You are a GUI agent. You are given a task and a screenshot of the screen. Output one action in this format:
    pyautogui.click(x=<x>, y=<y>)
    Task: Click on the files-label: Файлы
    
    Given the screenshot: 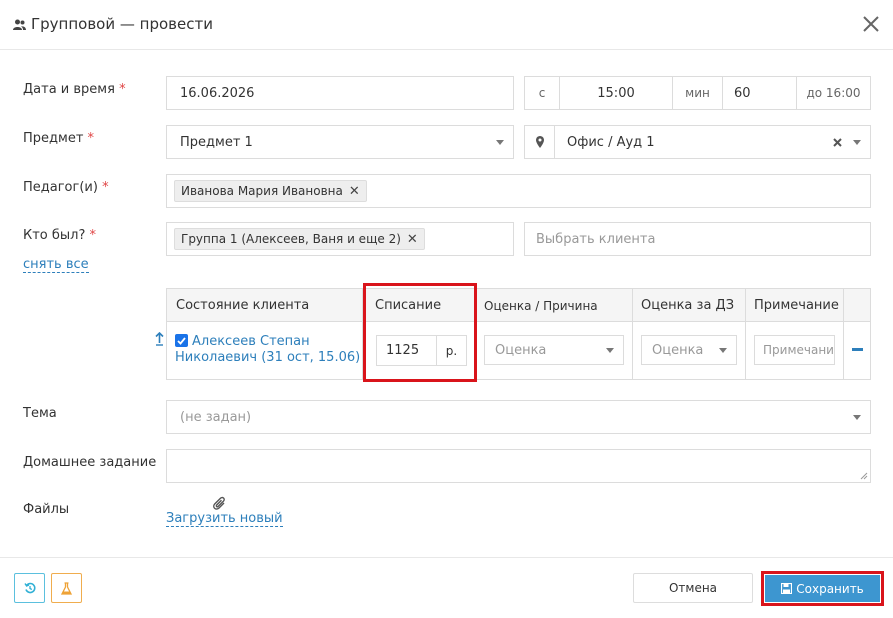 What is the action you would take?
    pyautogui.click(x=46, y=509)
    